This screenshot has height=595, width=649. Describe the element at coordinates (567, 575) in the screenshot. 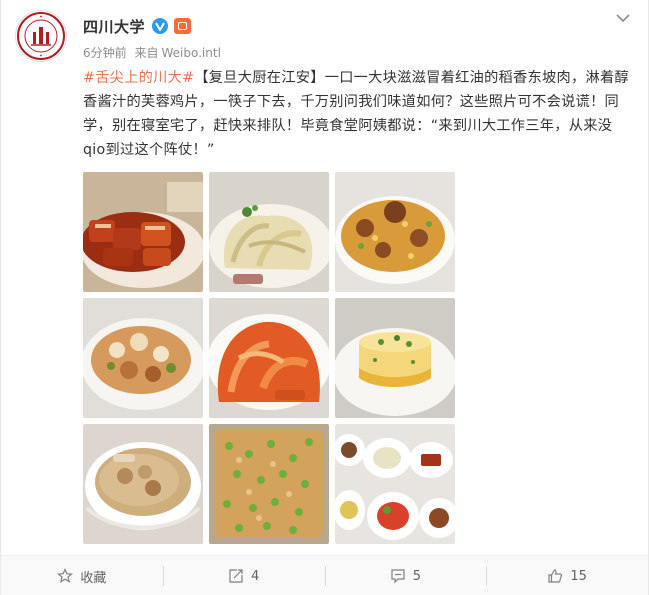

I see `like-button: 15` at that location.